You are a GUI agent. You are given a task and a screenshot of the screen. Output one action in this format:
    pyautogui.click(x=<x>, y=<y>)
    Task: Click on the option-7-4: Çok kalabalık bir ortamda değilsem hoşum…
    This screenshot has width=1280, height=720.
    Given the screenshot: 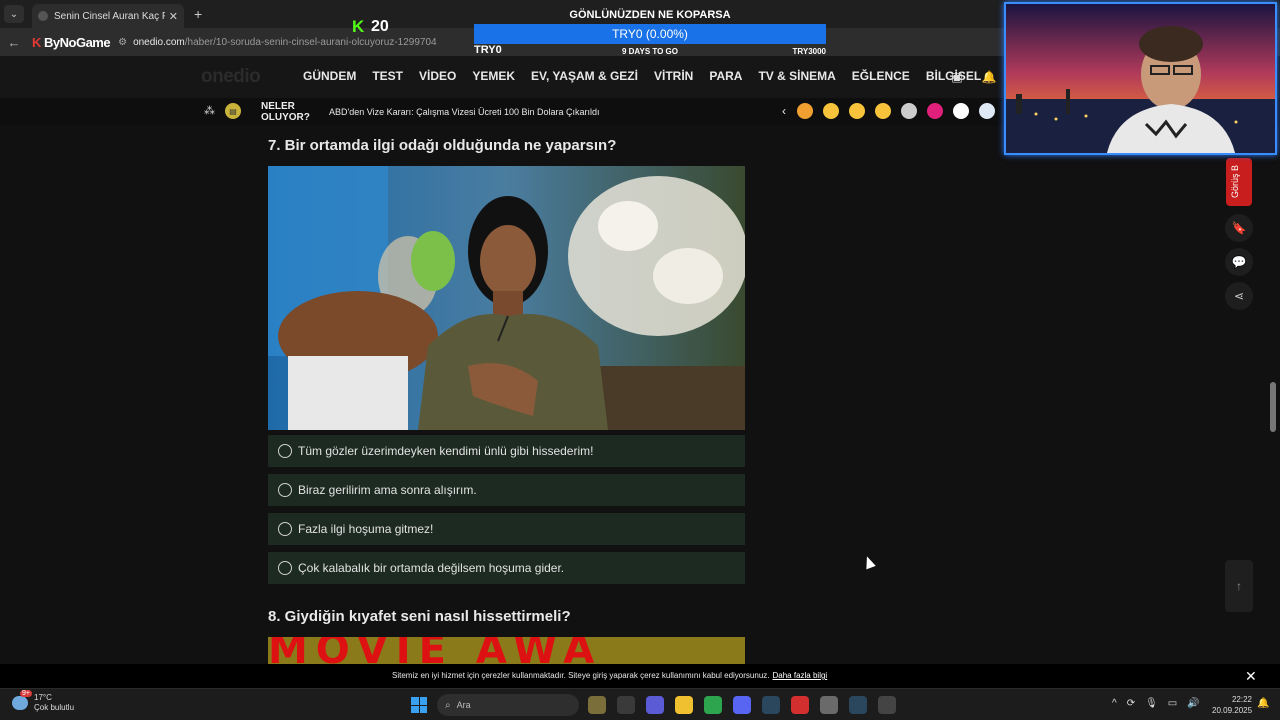 What is the action you would take?
    pyautogui.click(x=506, y=568)
    